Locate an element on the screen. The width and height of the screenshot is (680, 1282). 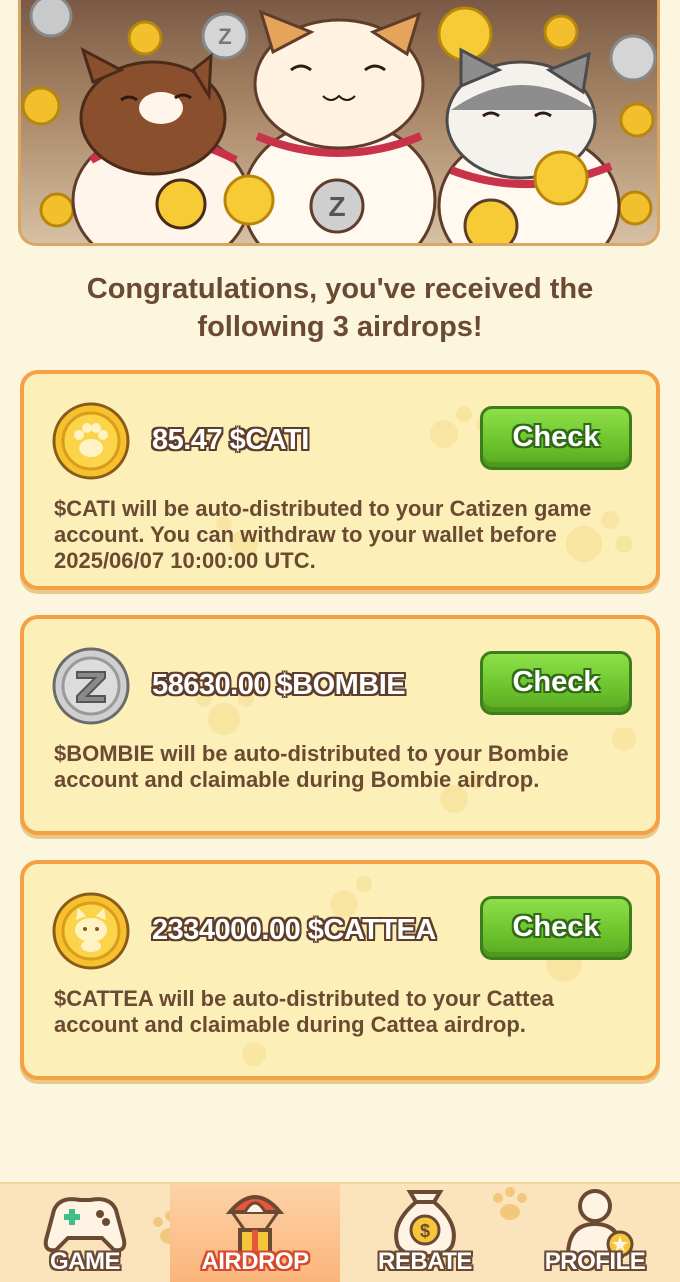
nav-label: PROFILE is located at coordinates (595, 1261).